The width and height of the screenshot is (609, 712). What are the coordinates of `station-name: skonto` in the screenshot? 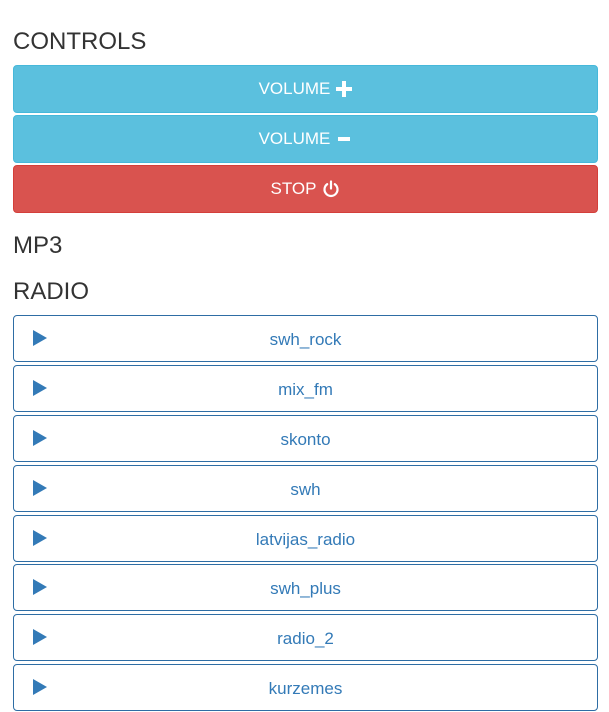 It's located at (305, 439).